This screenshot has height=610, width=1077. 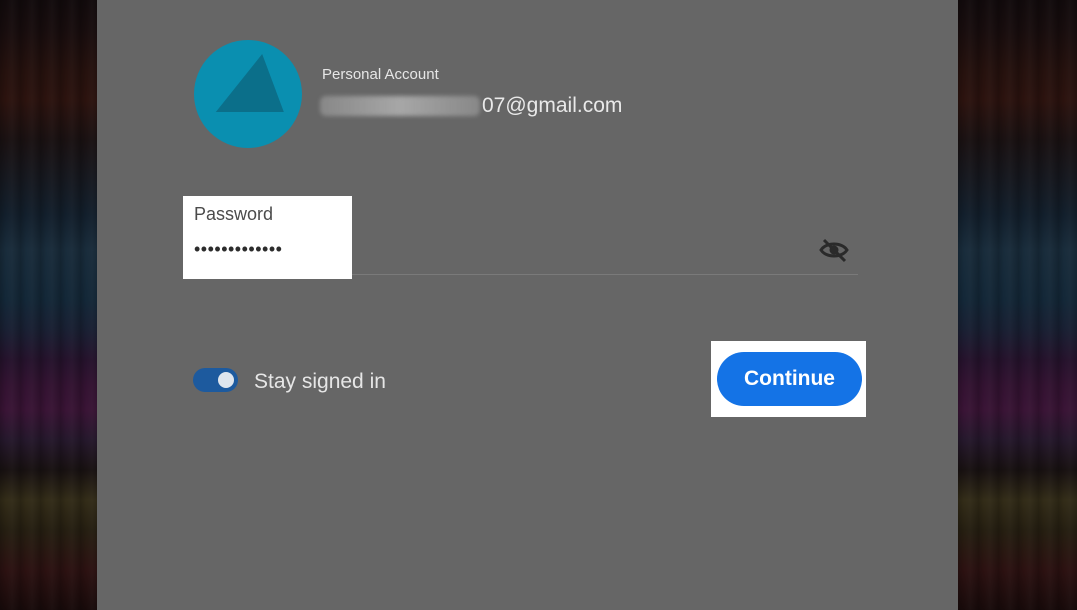 I want to click on email-redaction, so click(x=400, y=106).